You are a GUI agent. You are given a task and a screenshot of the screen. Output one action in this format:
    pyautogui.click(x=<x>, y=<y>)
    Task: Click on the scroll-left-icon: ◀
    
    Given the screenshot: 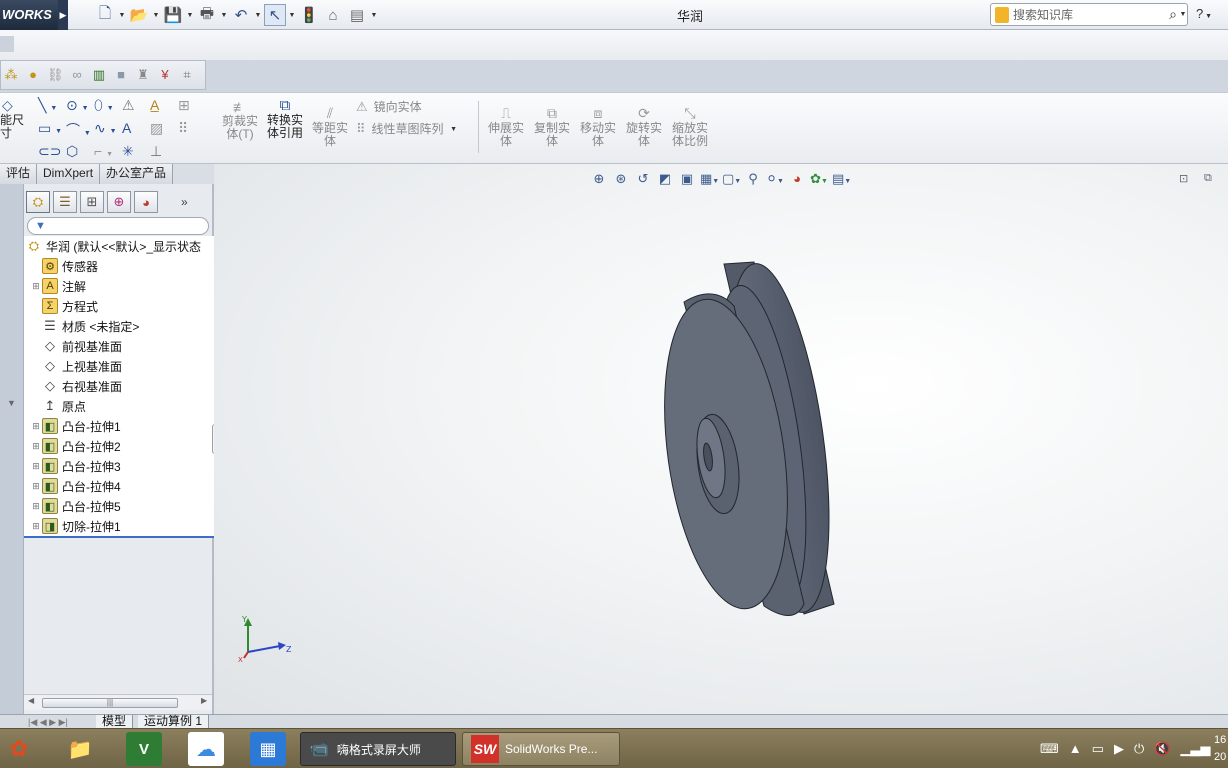 What is the action you would take?
    pyautogui.click(x=31, y=700)
    